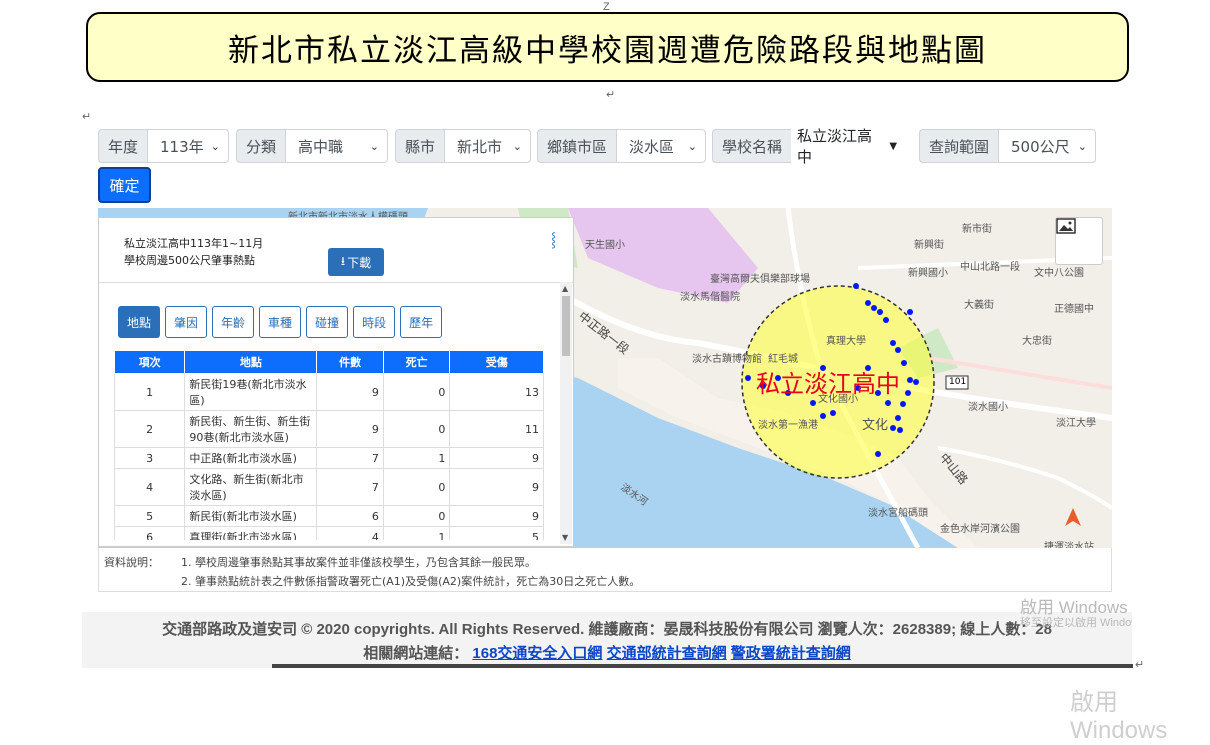 This screenshot has width=1210, height=745. I want to click on link-168: 168交通安全入口網, so click(537, 653).